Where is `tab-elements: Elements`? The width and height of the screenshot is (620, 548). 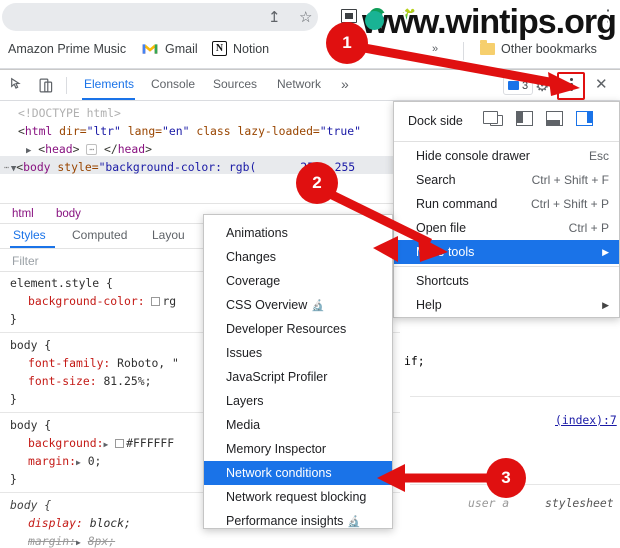 tab-elements: Elements is located at coordinates (109, 84).